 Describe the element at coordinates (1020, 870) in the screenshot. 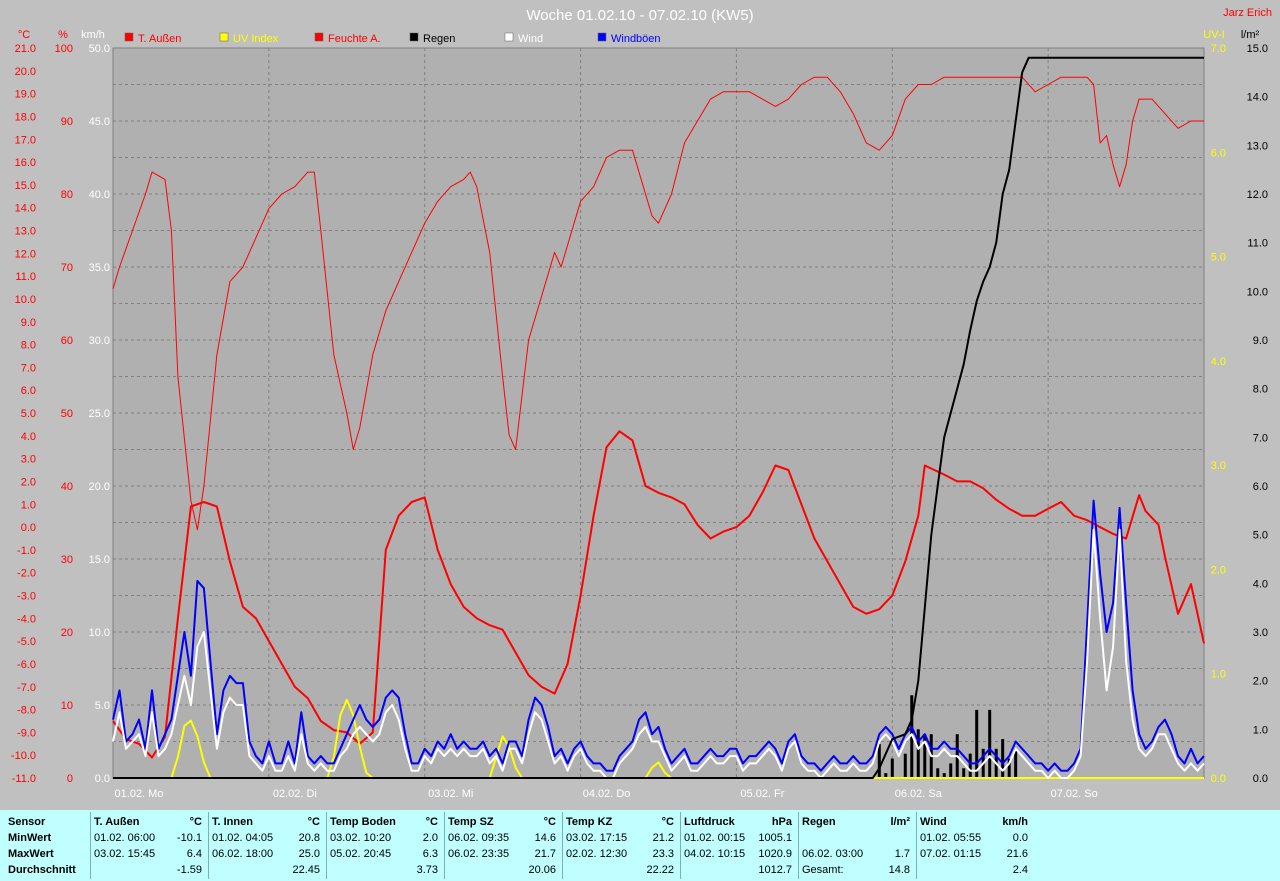

I see `stats-avg-value: 2.4` at that location.